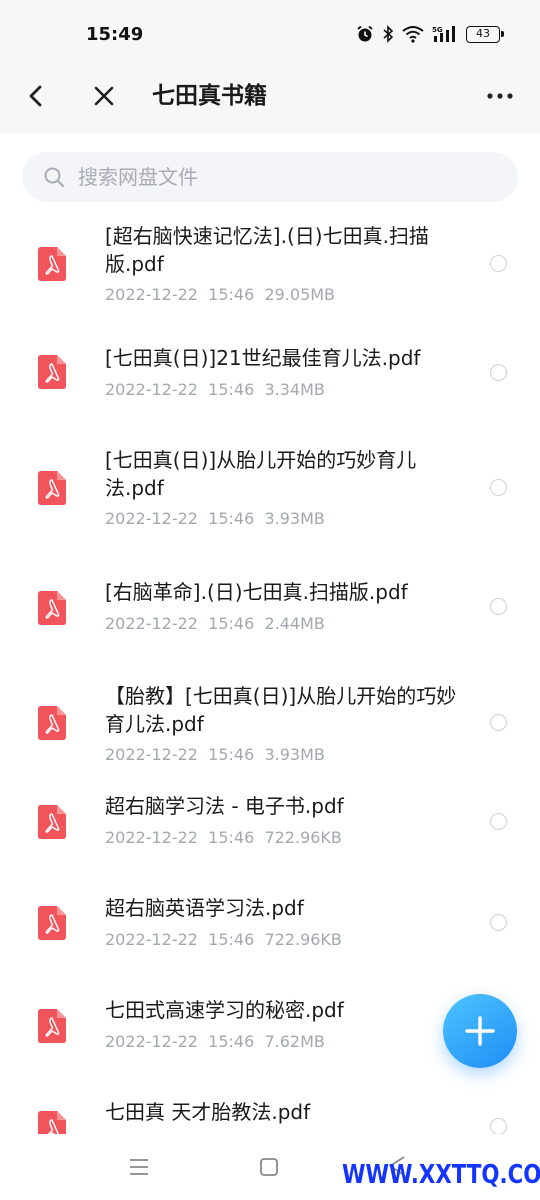 This screenshot has height=1200, width=540. I want to click on file-name: 七田式高速学习的秘密.pdf, so click(224, 1010).